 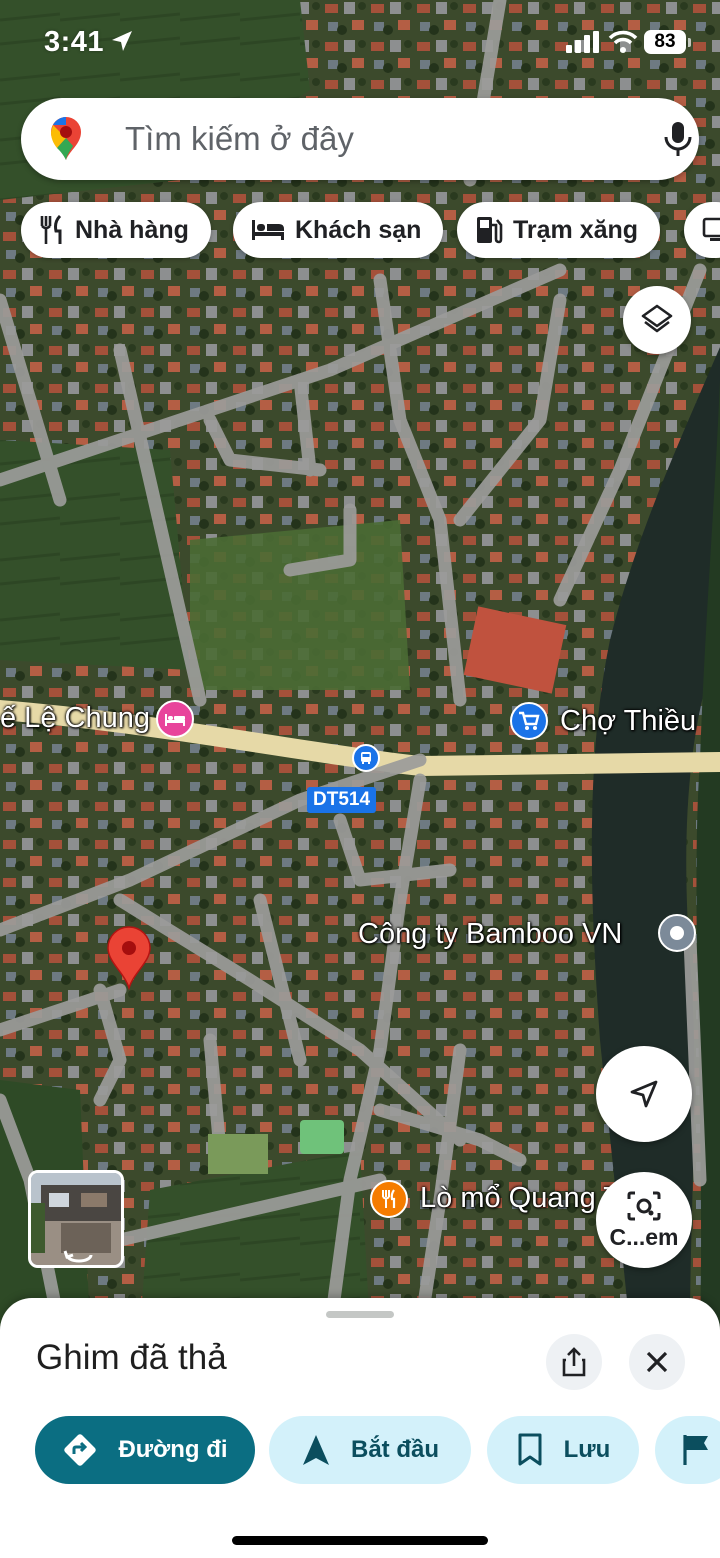 What do you see at coordinates (689, 42) in the screenshot?
I see `battery-tip` at bounding box center [689, 42].